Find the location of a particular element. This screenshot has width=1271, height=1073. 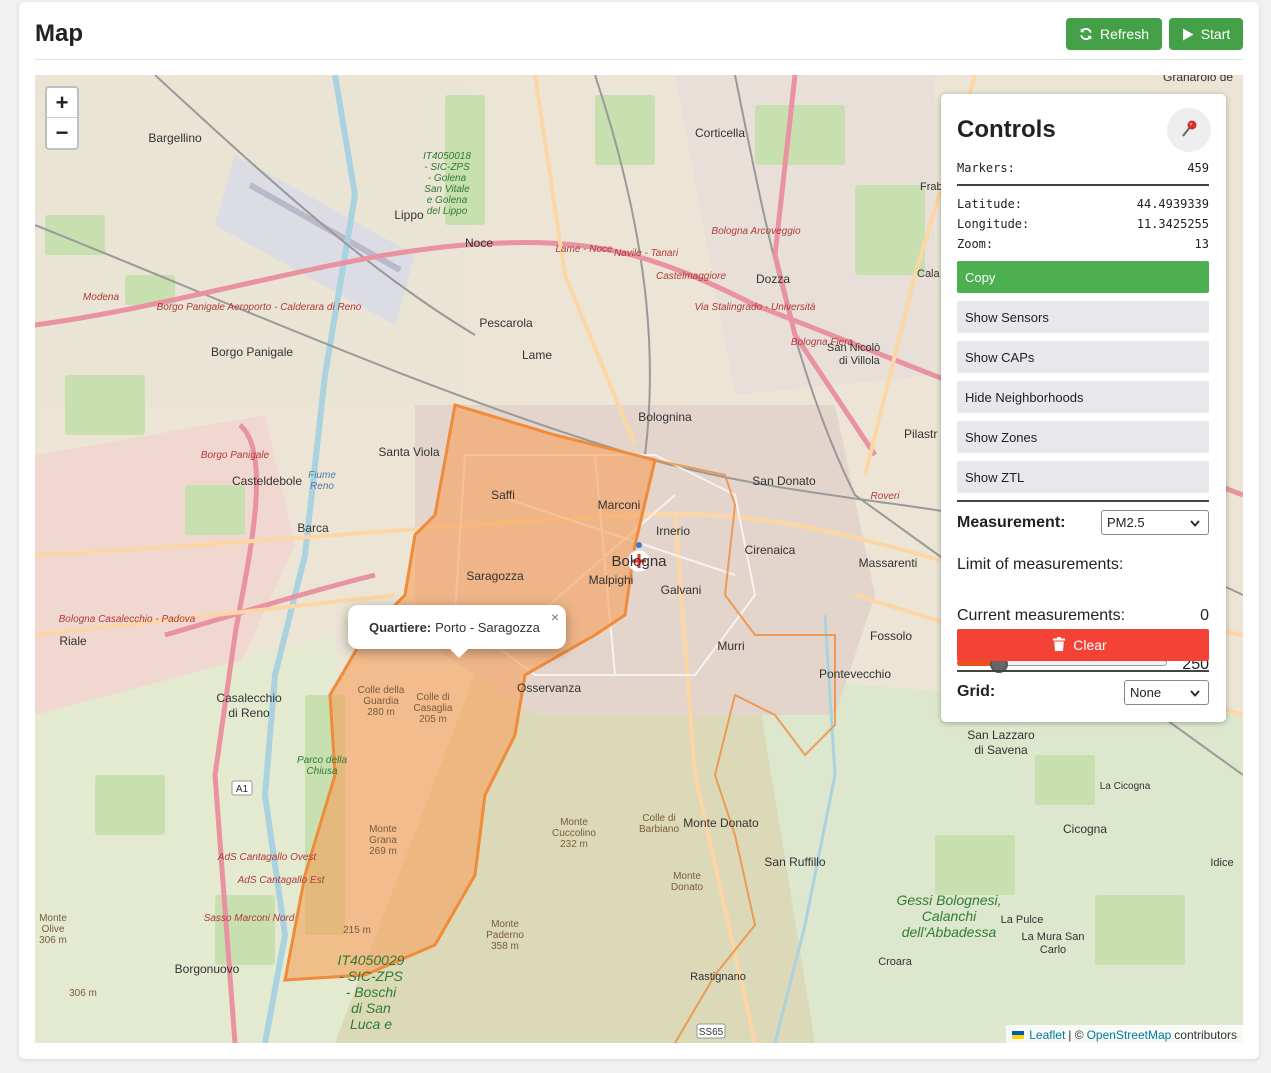

label-dozza: Dozza is located at coordinates (773, 279).